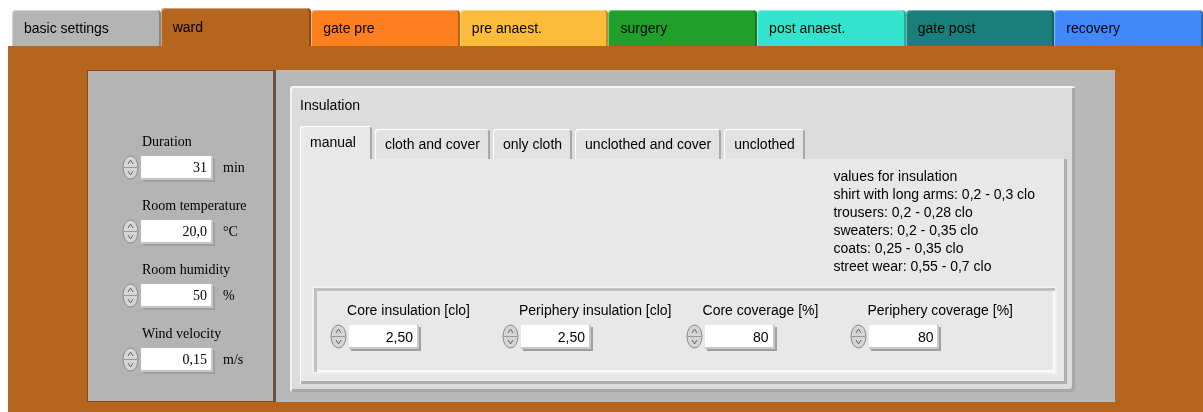 The image size is (1203, 412). I want to click on number-field: 50, so click(177, 295).